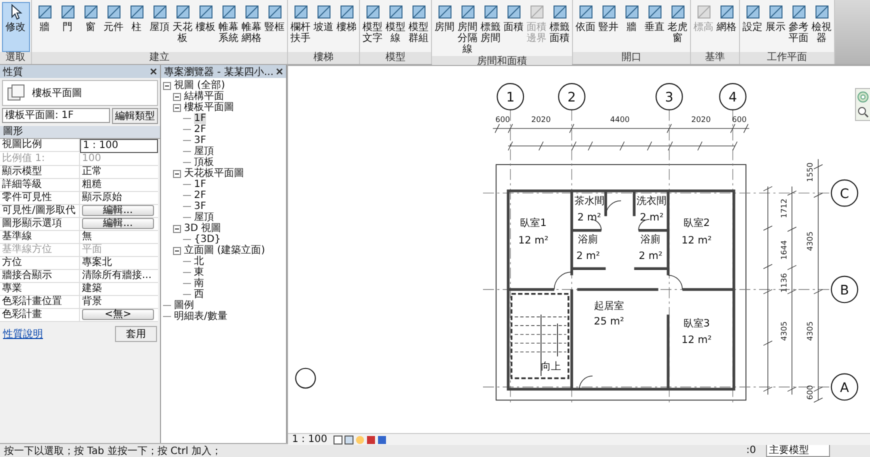 The width and height of the screenshot is (870, 457). Describe the element at coordinates (491, 29) in the screenshot. I see `ribbon-tool-button: 標籤房間` at that location.